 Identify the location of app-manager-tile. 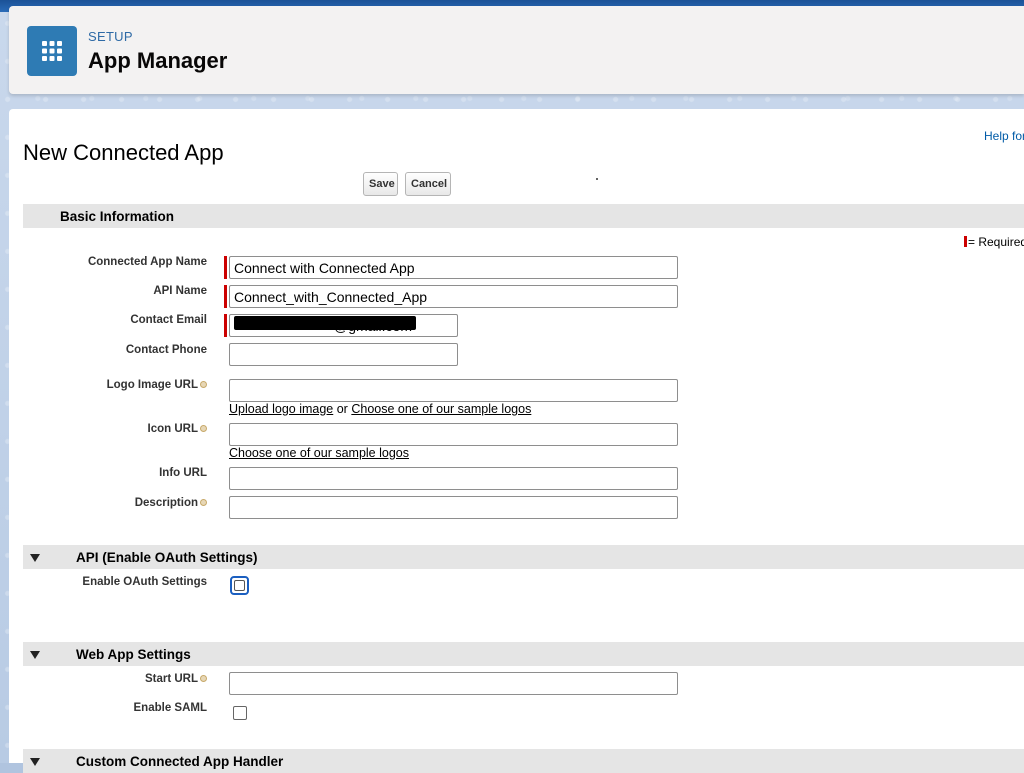
(52, 51).